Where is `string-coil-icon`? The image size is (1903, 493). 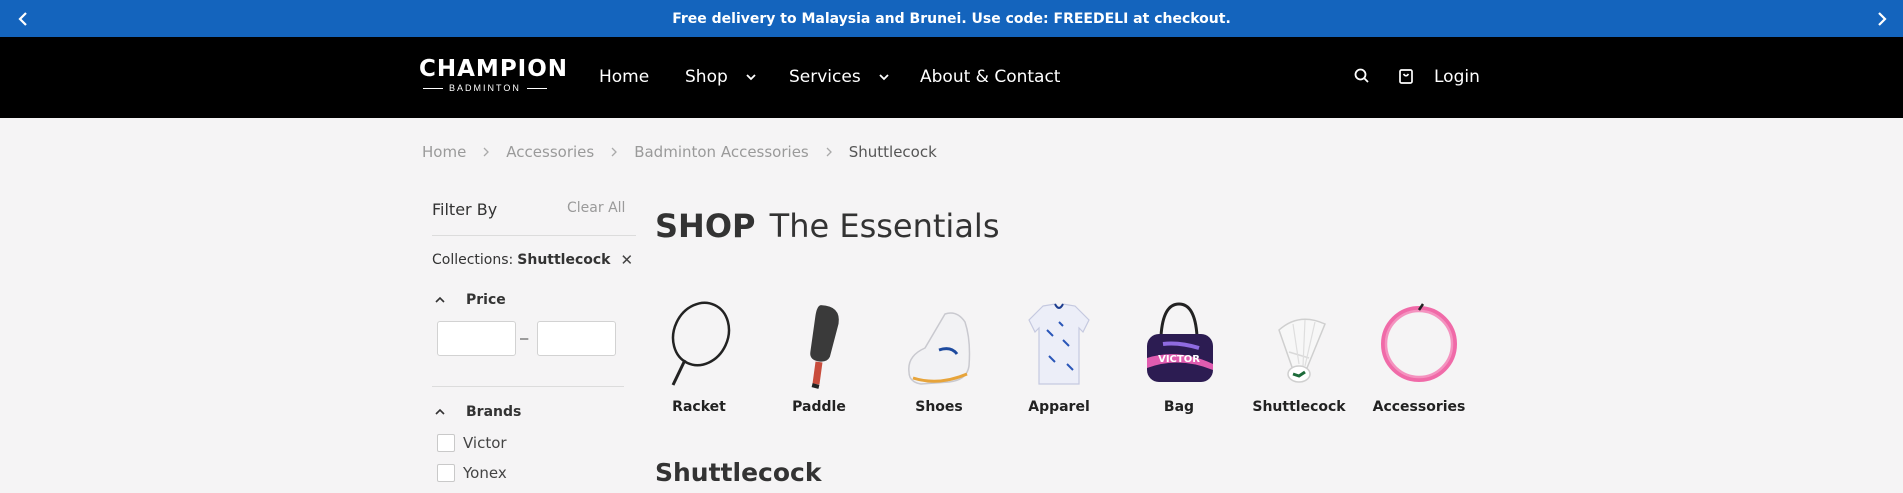 string-coil-icon is located at coordinates (1419, 342).